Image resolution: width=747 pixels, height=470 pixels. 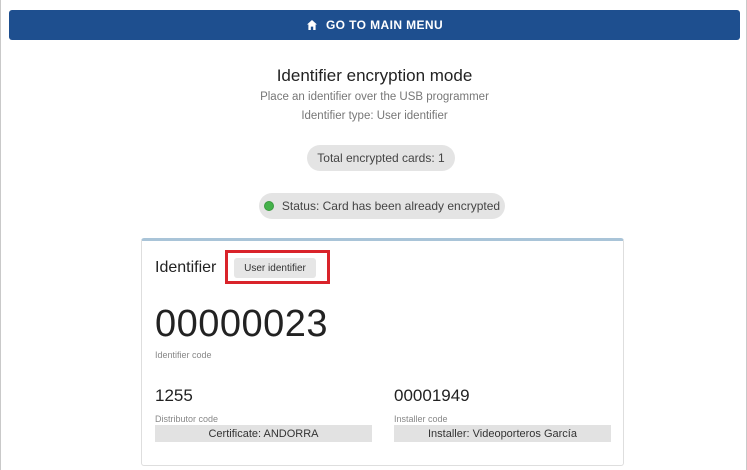 I want to click on identifier-type-text: Identifier type: User identifier, so click(x=374, y=116).